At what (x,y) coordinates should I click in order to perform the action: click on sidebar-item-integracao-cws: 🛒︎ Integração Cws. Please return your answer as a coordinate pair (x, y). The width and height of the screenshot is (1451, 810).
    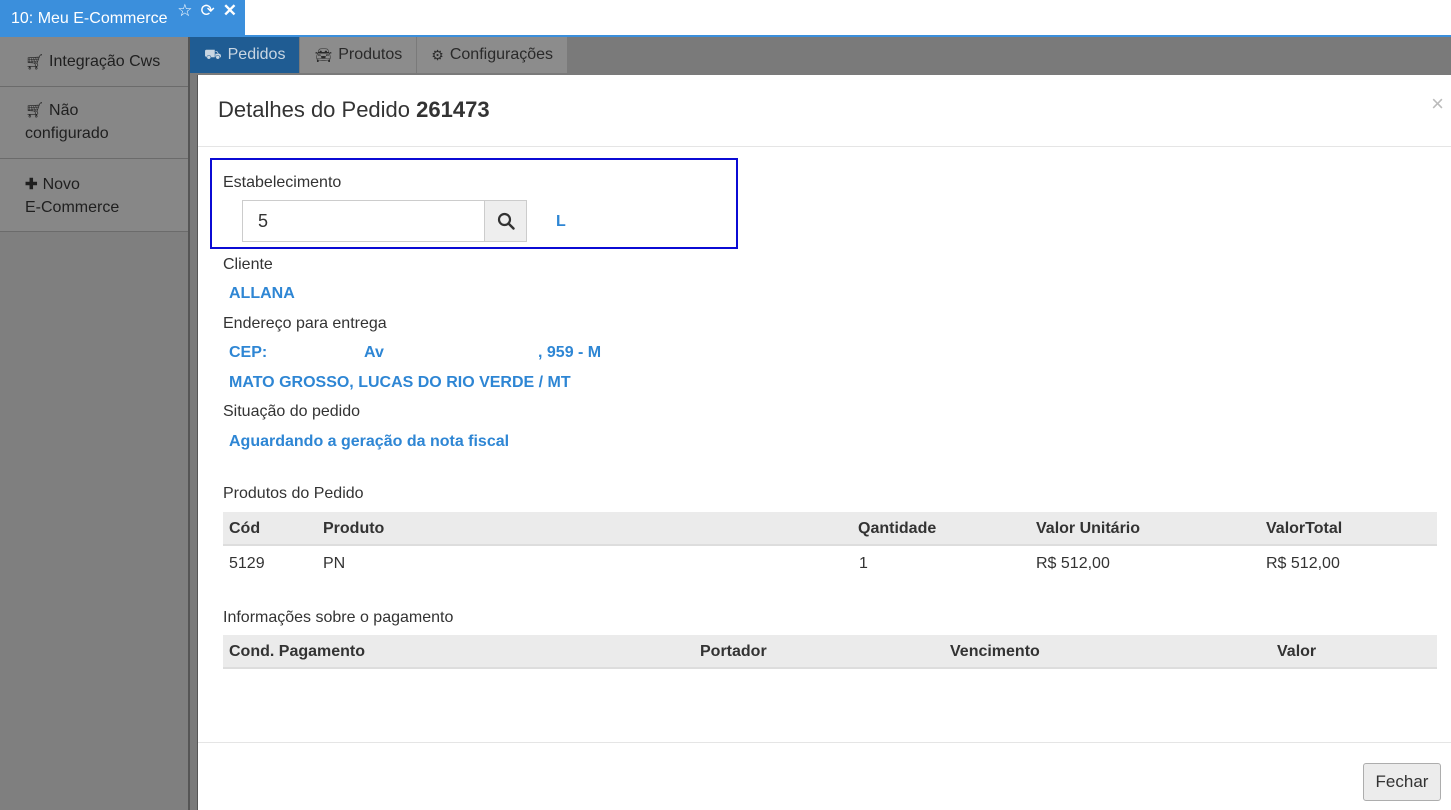
    Looking at the image, I should click on (94, 62).